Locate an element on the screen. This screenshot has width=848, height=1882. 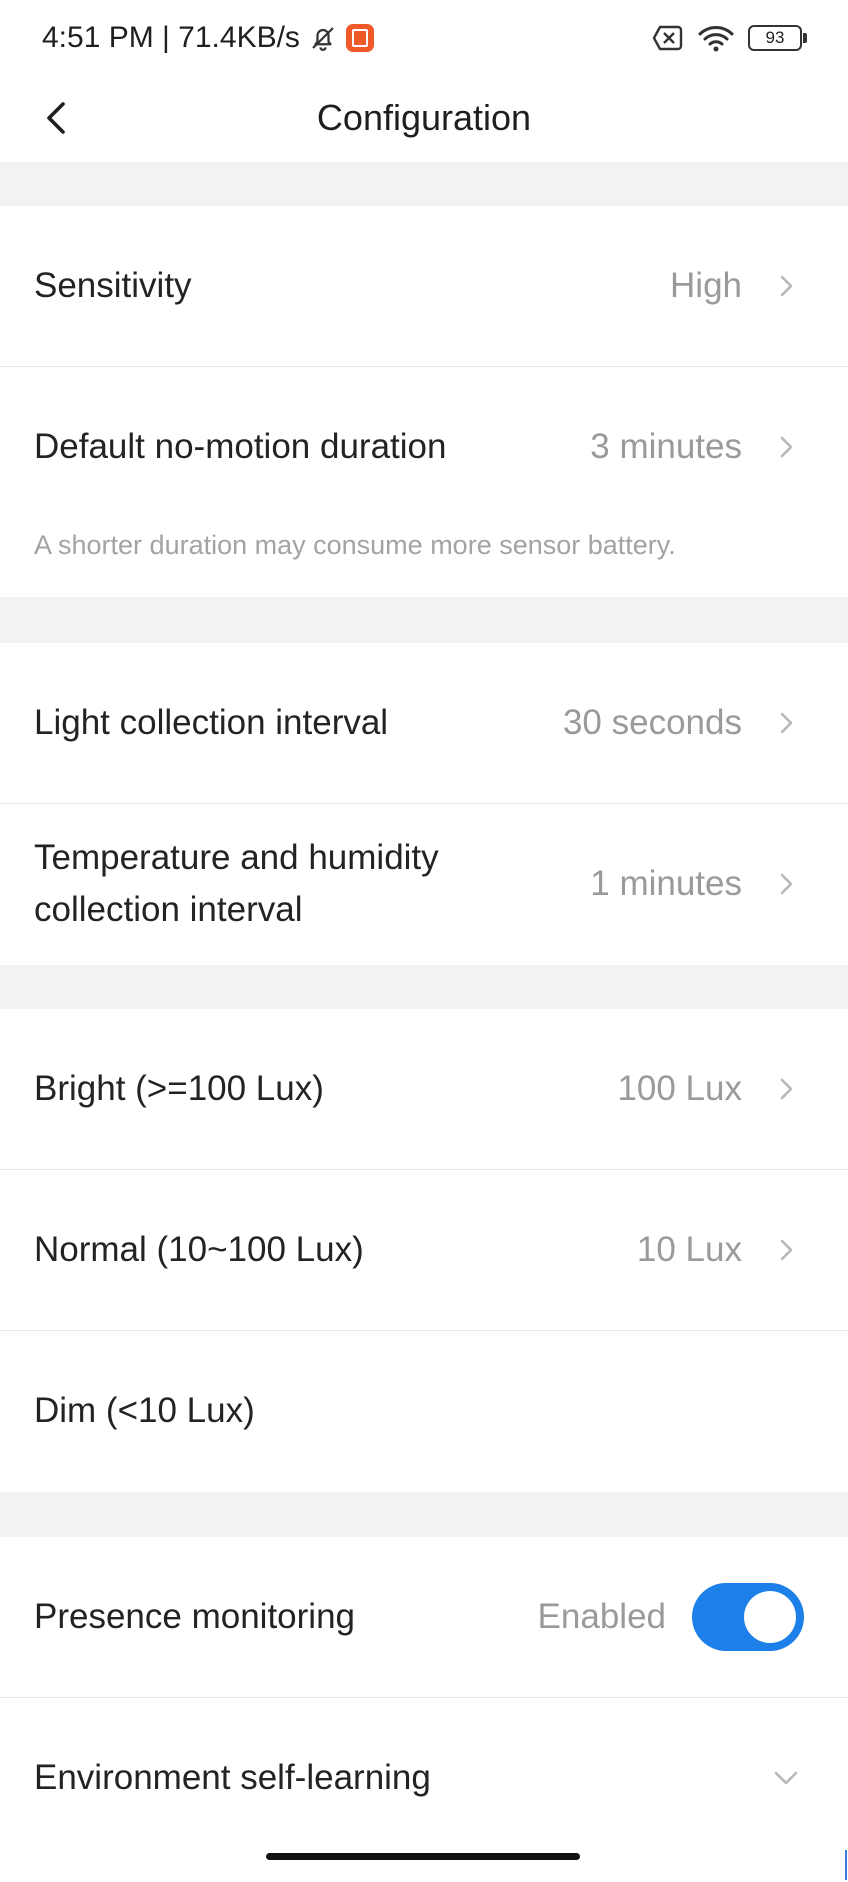
dnd-bell-off-icon is located at coordinates (323, 39).